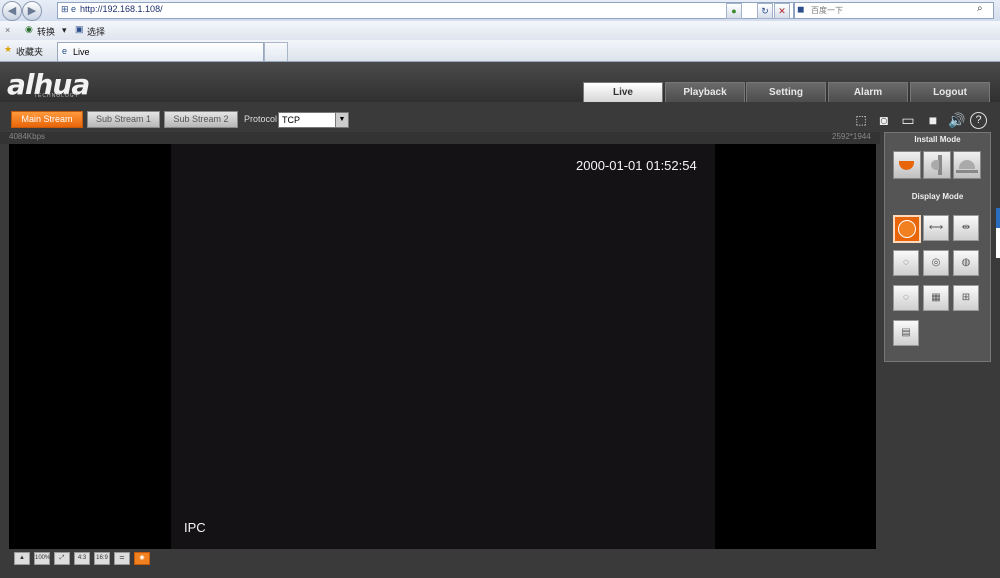 The image size is (1000, 578). What do you see at coordinates (276, 51) in the screenshot?
I see `new-tab-button` at bounding box center [276, 51].